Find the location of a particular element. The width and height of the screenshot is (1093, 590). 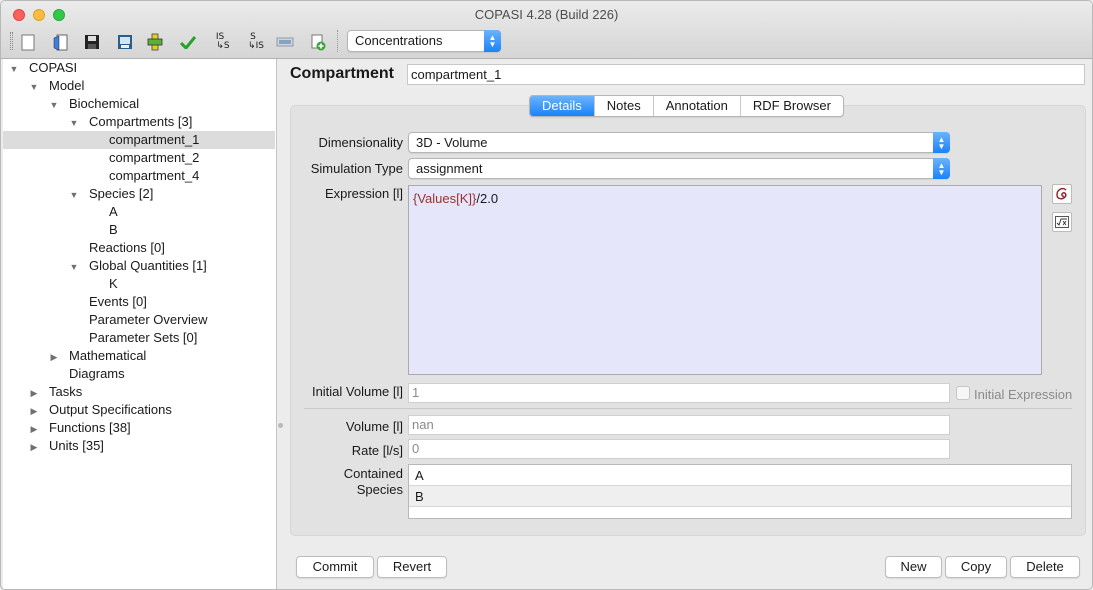

list-item: B is located at coordinates (740, 496).